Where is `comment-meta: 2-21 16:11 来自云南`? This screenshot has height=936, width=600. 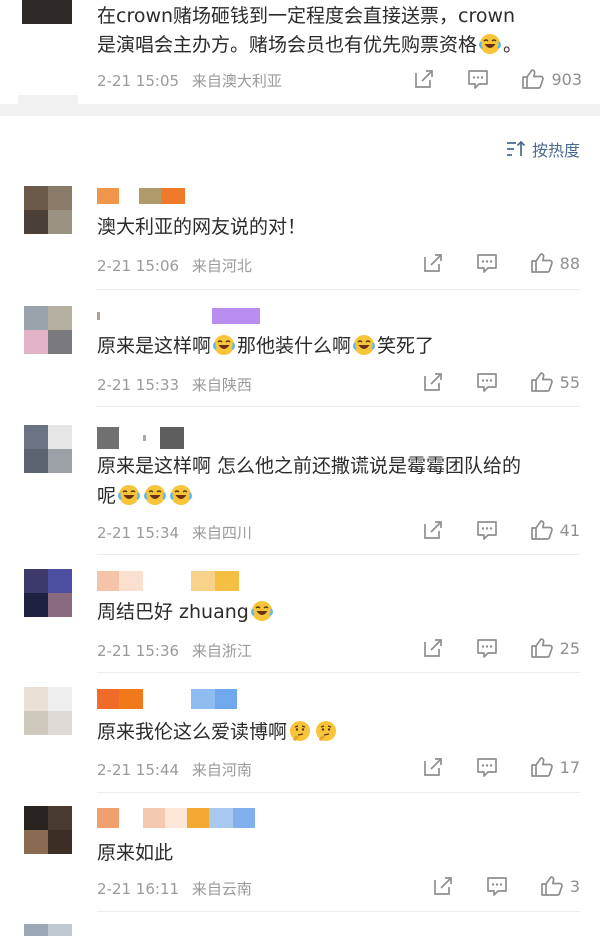
comment-meta: 2-21 16:11 来自云南 is located at coordinates (174, 888).